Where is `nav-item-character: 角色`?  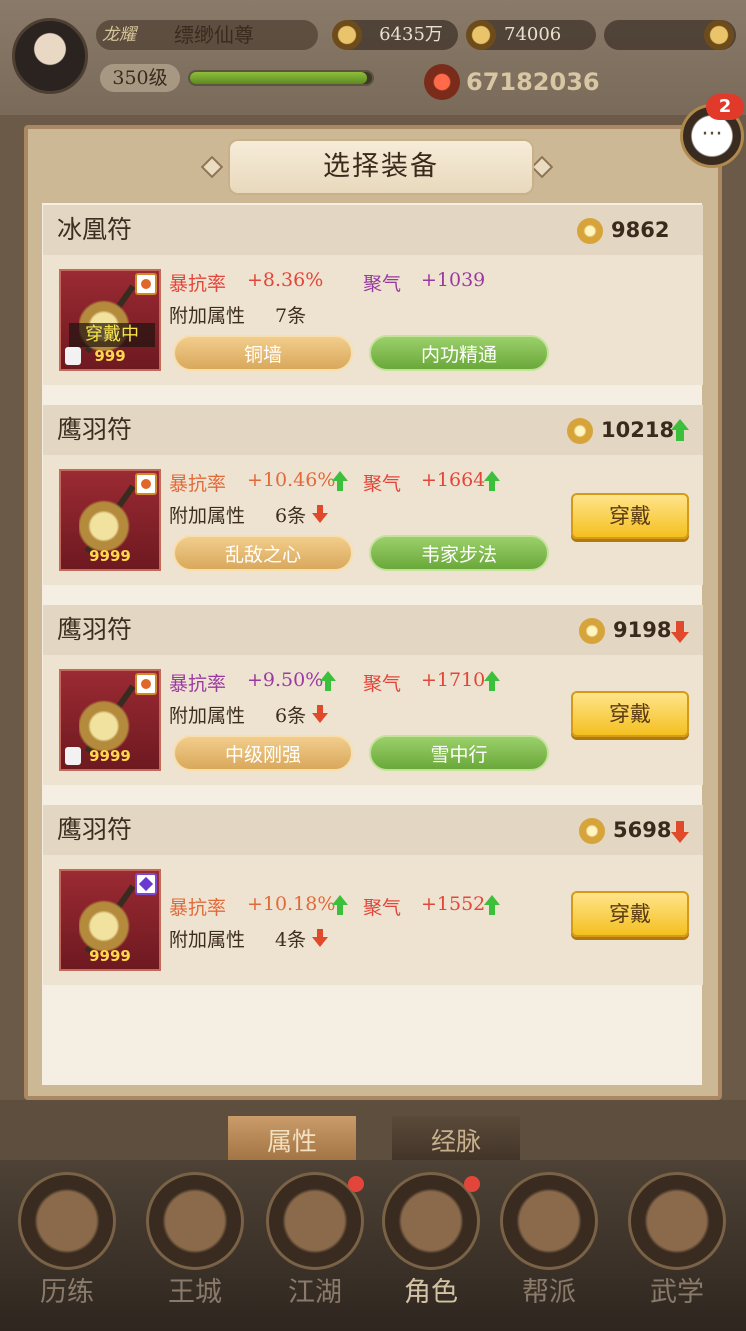
nav-item-character: 角色 is located at coordinates (431, 1247).